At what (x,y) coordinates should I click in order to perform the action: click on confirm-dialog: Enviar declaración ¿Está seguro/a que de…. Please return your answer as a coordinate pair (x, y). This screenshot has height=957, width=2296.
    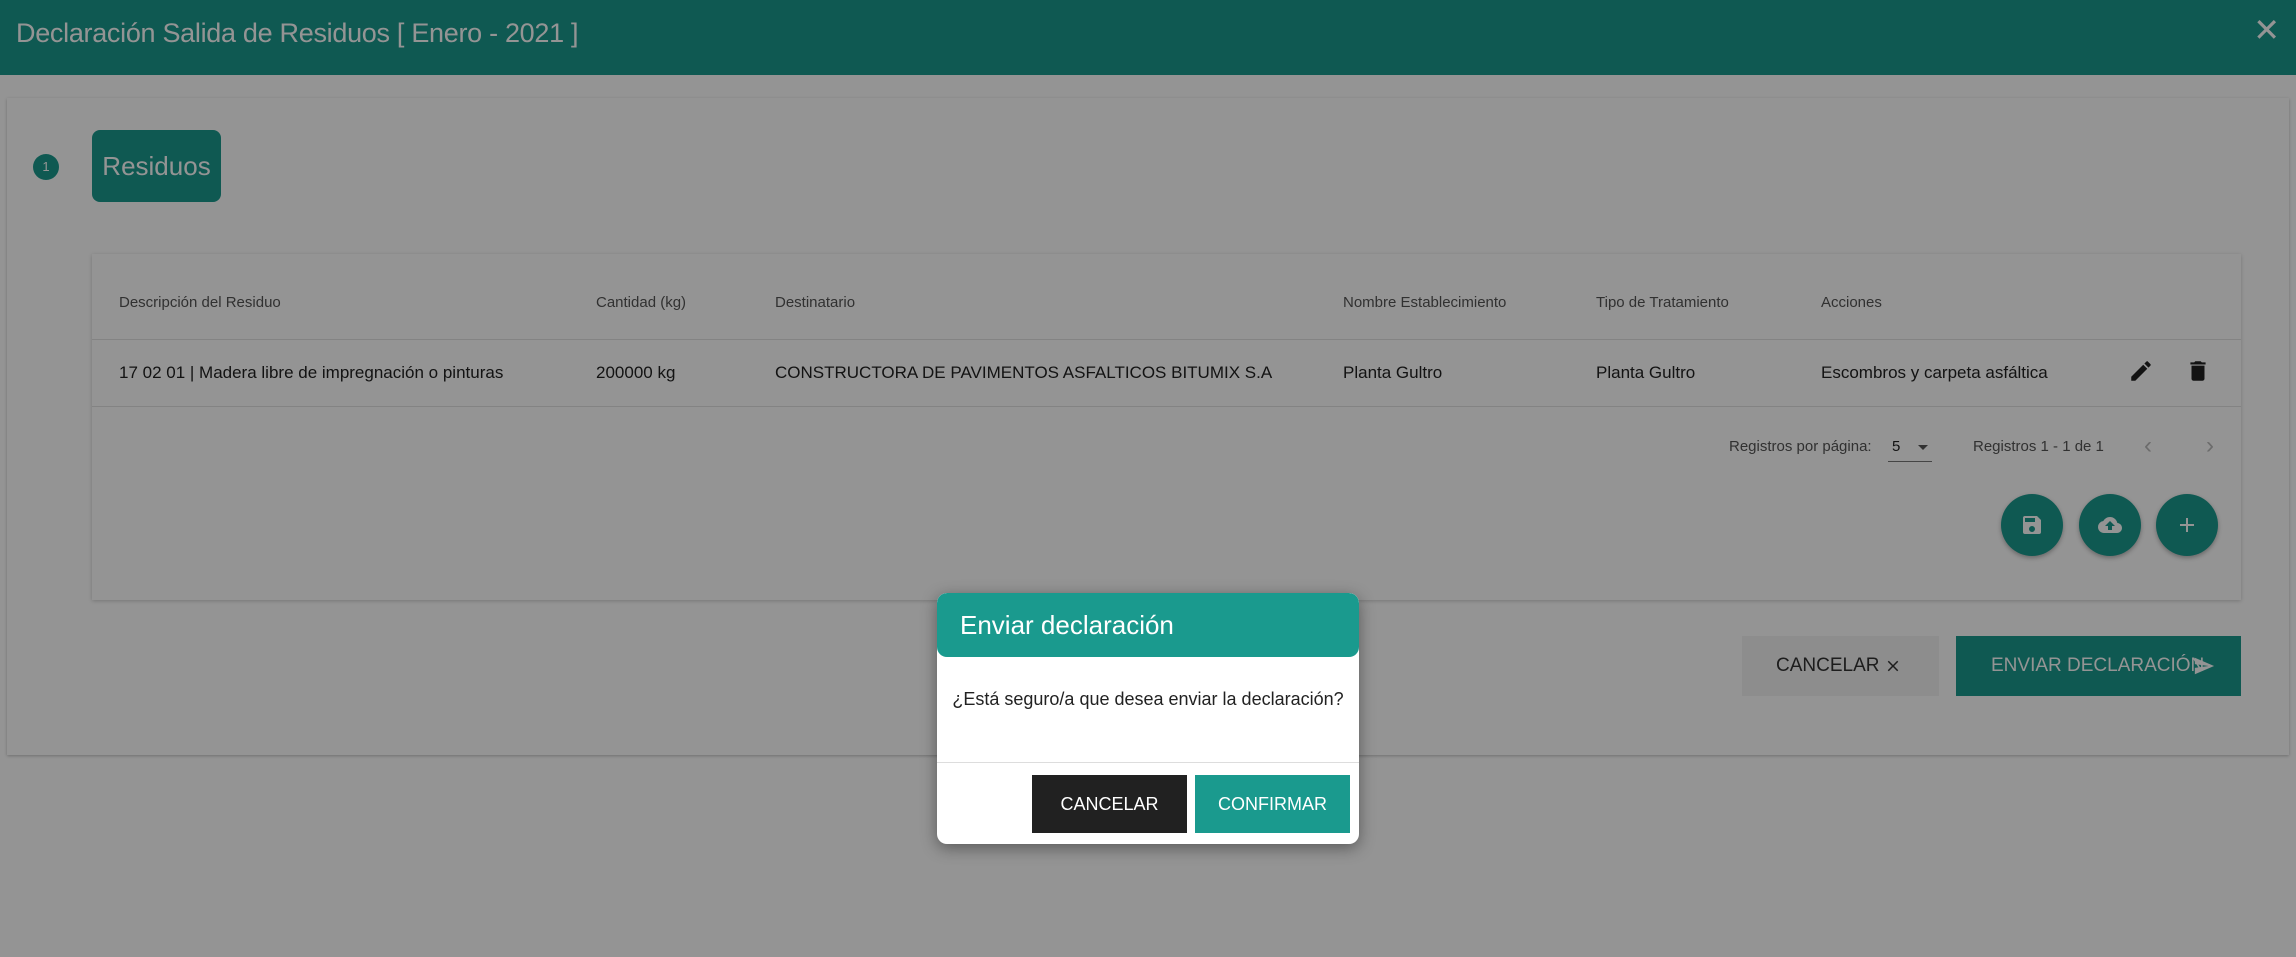
    Looking at the image, I should click on (1148, 718).